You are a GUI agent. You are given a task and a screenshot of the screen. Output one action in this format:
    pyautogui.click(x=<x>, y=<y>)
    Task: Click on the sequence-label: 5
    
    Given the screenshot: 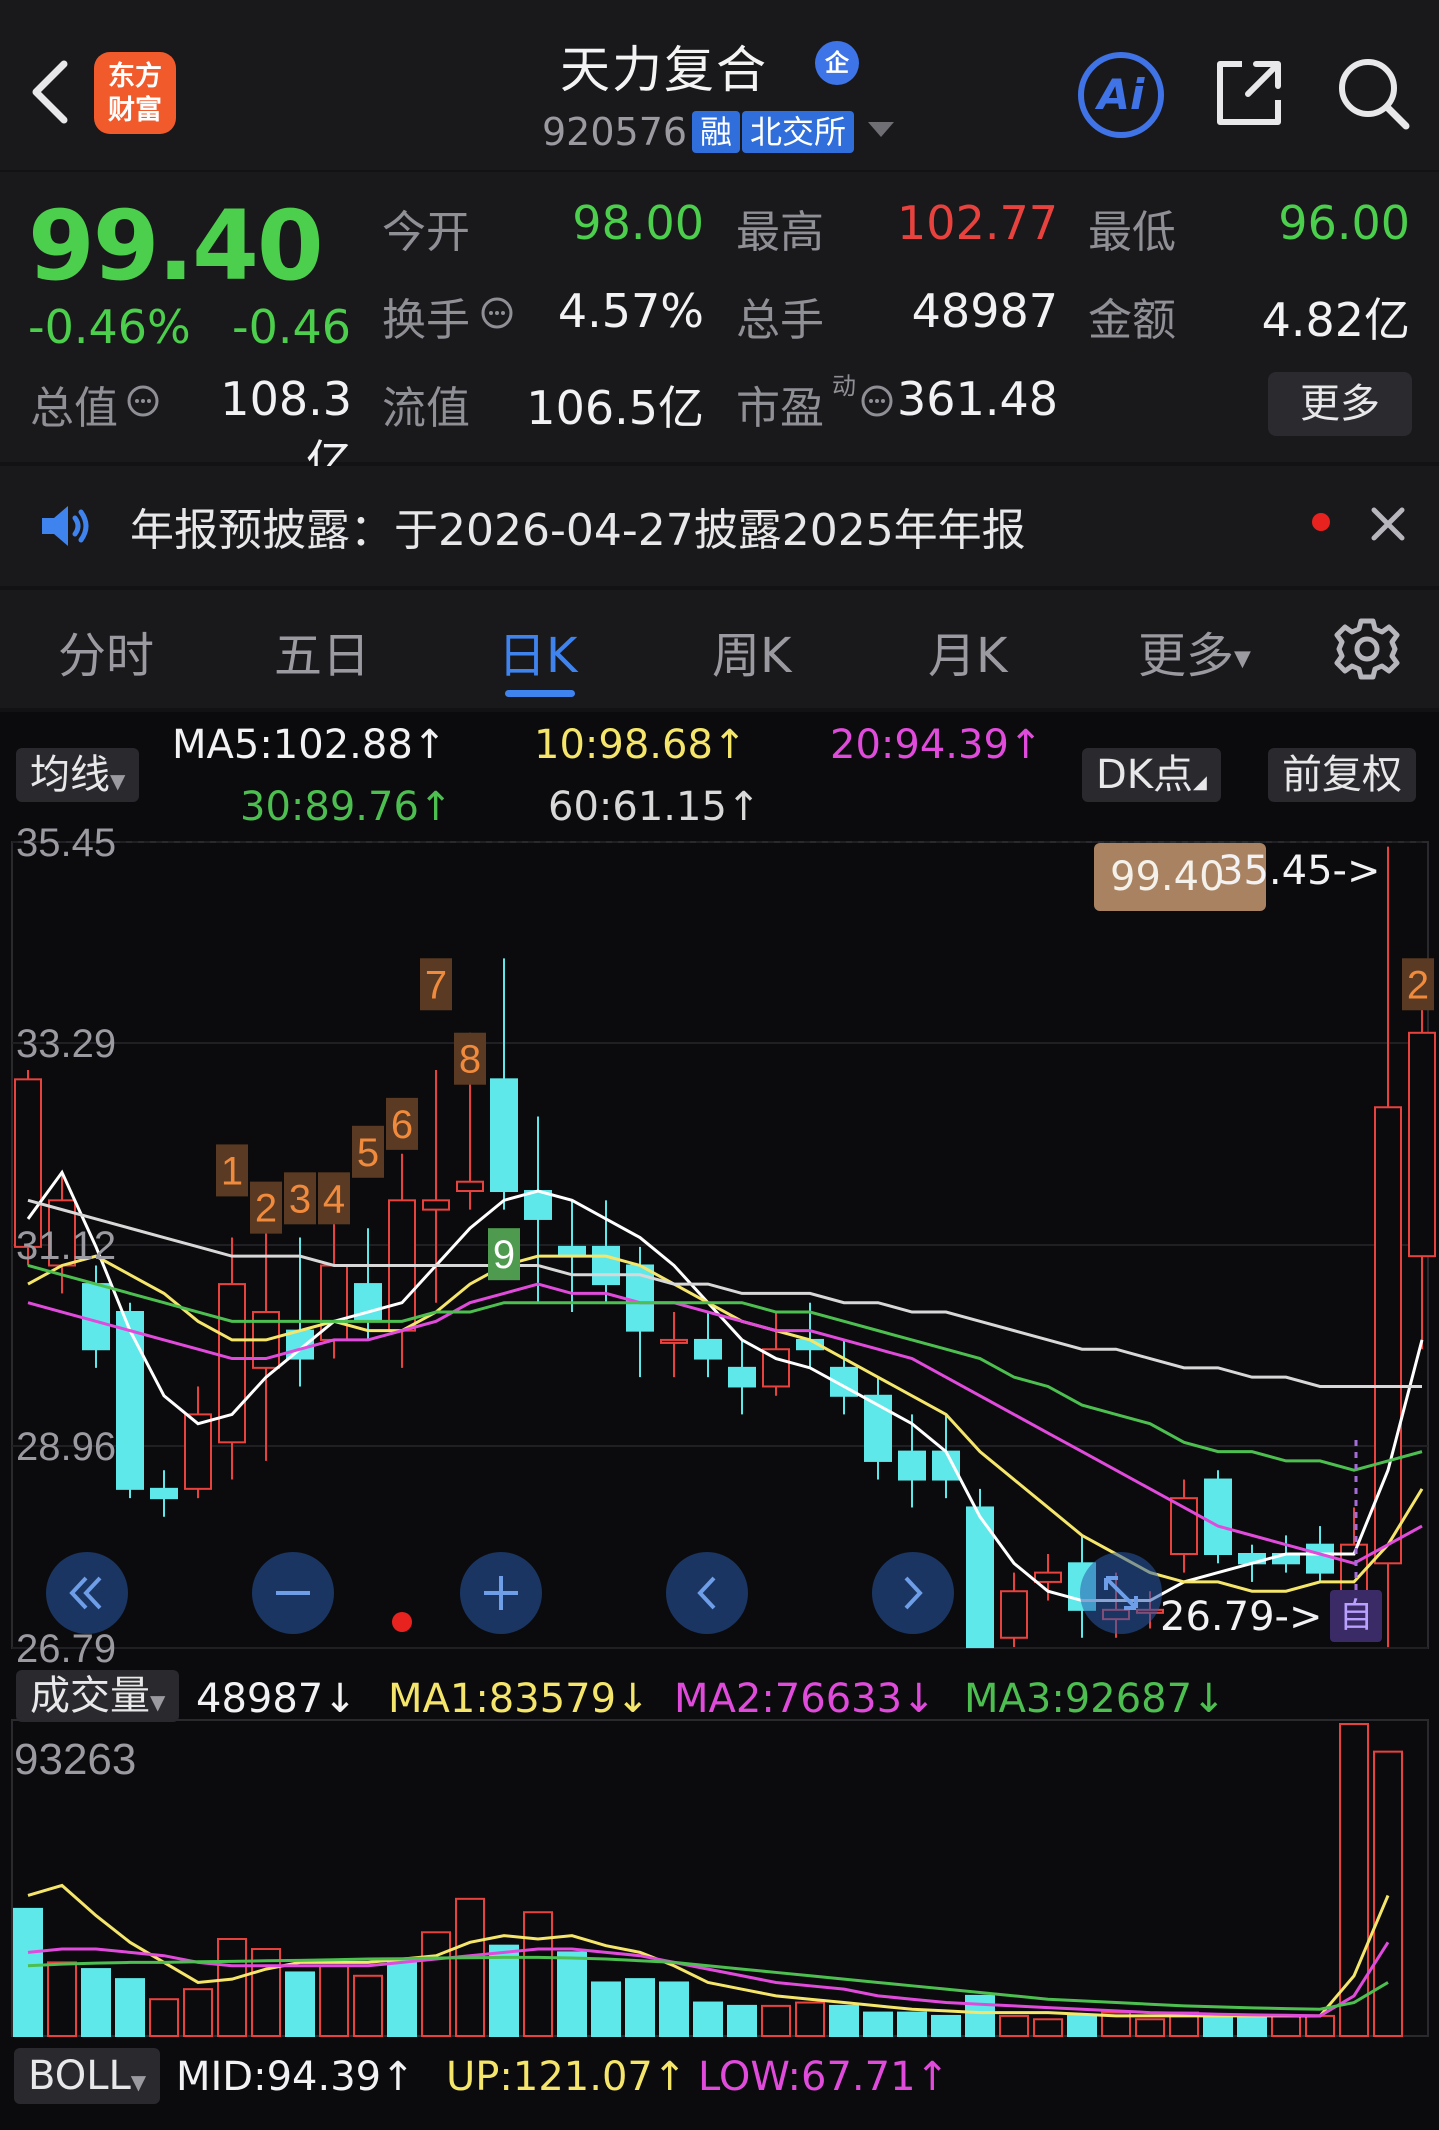 What is the action you would take?
    pyautogui.click(x=368, y=1153)
    